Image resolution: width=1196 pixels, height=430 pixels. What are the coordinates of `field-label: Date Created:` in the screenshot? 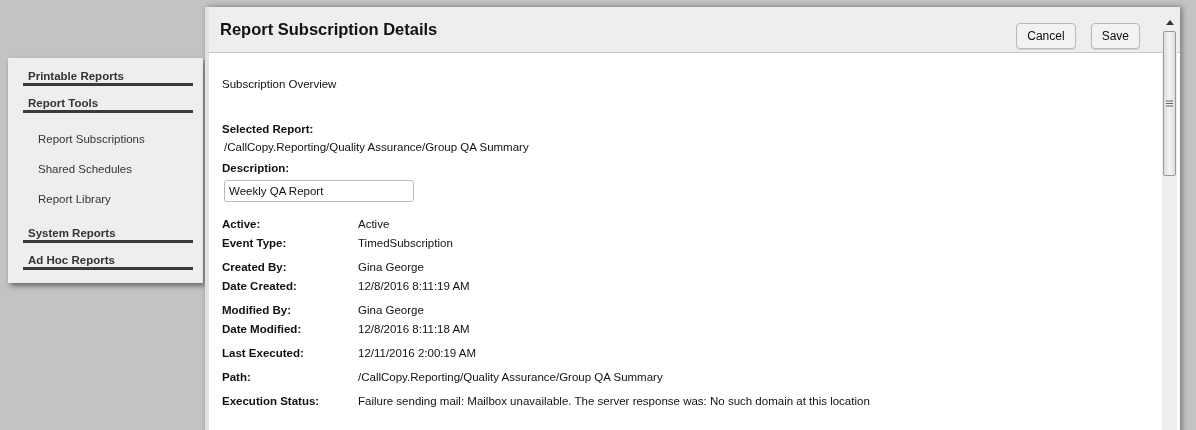 It's located at (260, 285).